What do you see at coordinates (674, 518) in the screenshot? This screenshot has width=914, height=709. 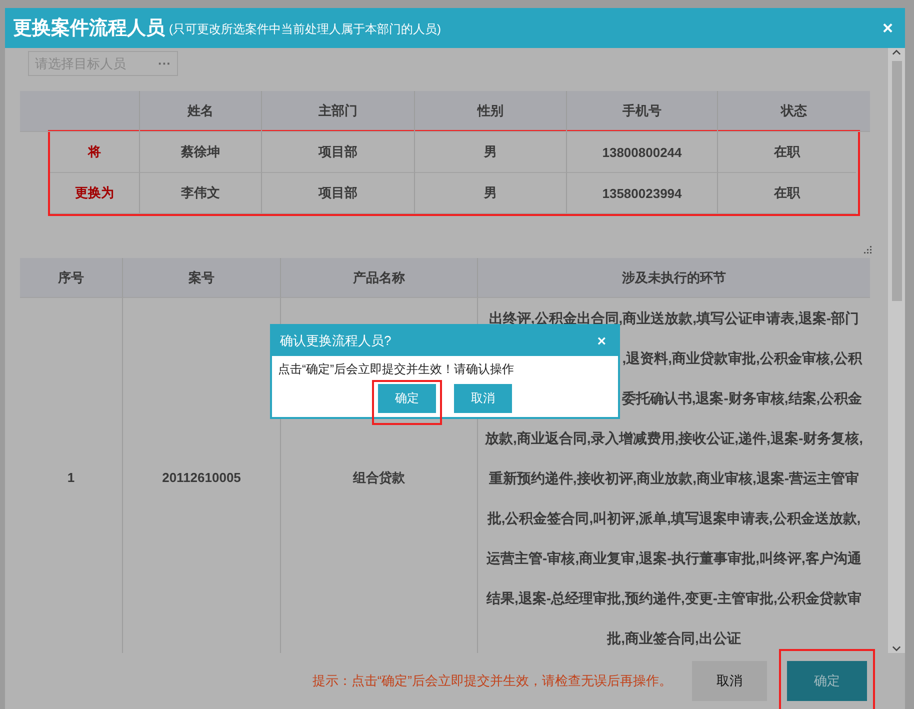 I see `step-text: 批,公积金签合同,叫初评,派单,填写退案申请表,公积金送放款,` at bounding box center [674, 518].